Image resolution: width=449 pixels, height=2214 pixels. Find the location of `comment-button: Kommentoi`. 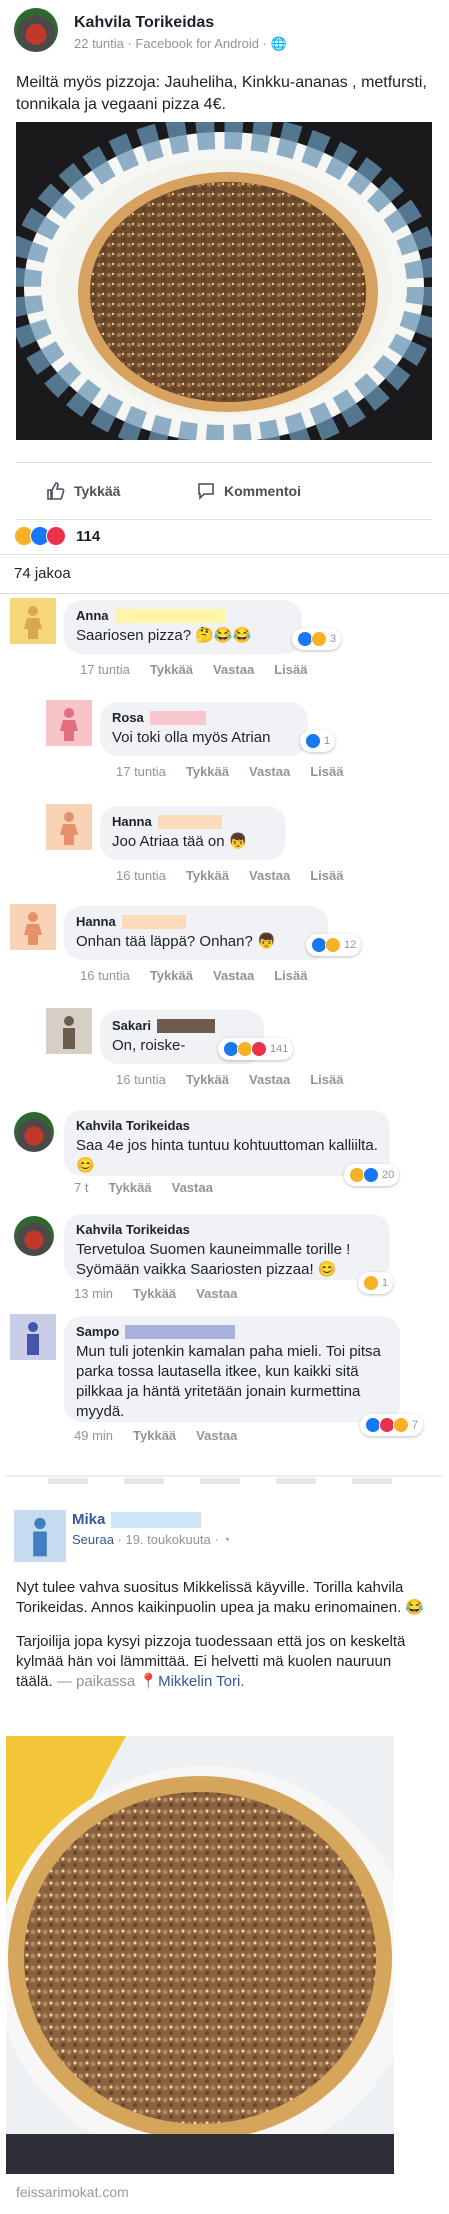

comment-button: Kommentoi is located at coordinates (248, 491).